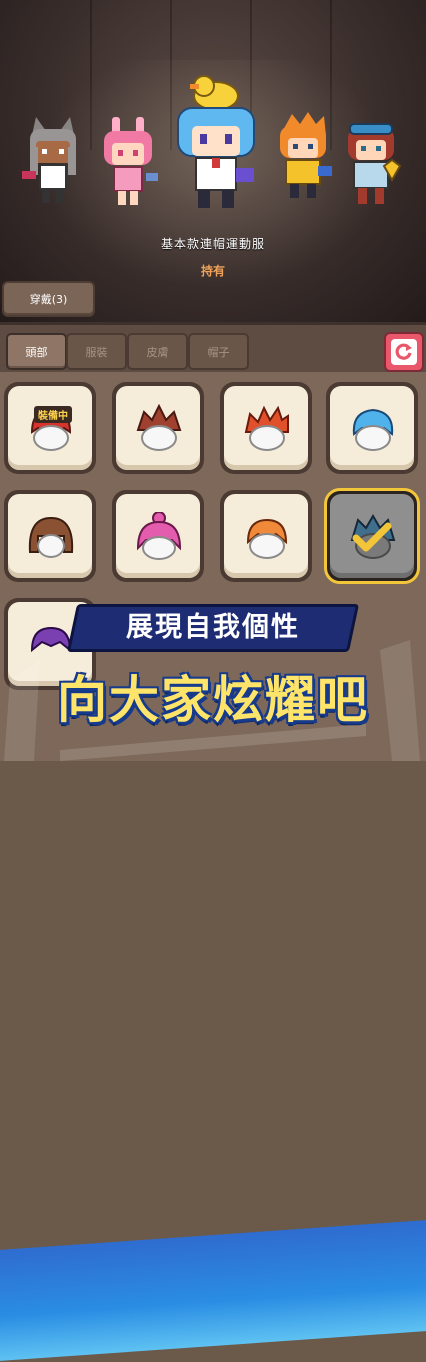  Describe the element at coordinates (49, 160) in the screenshot. I see `grey-haired-character` at that location.